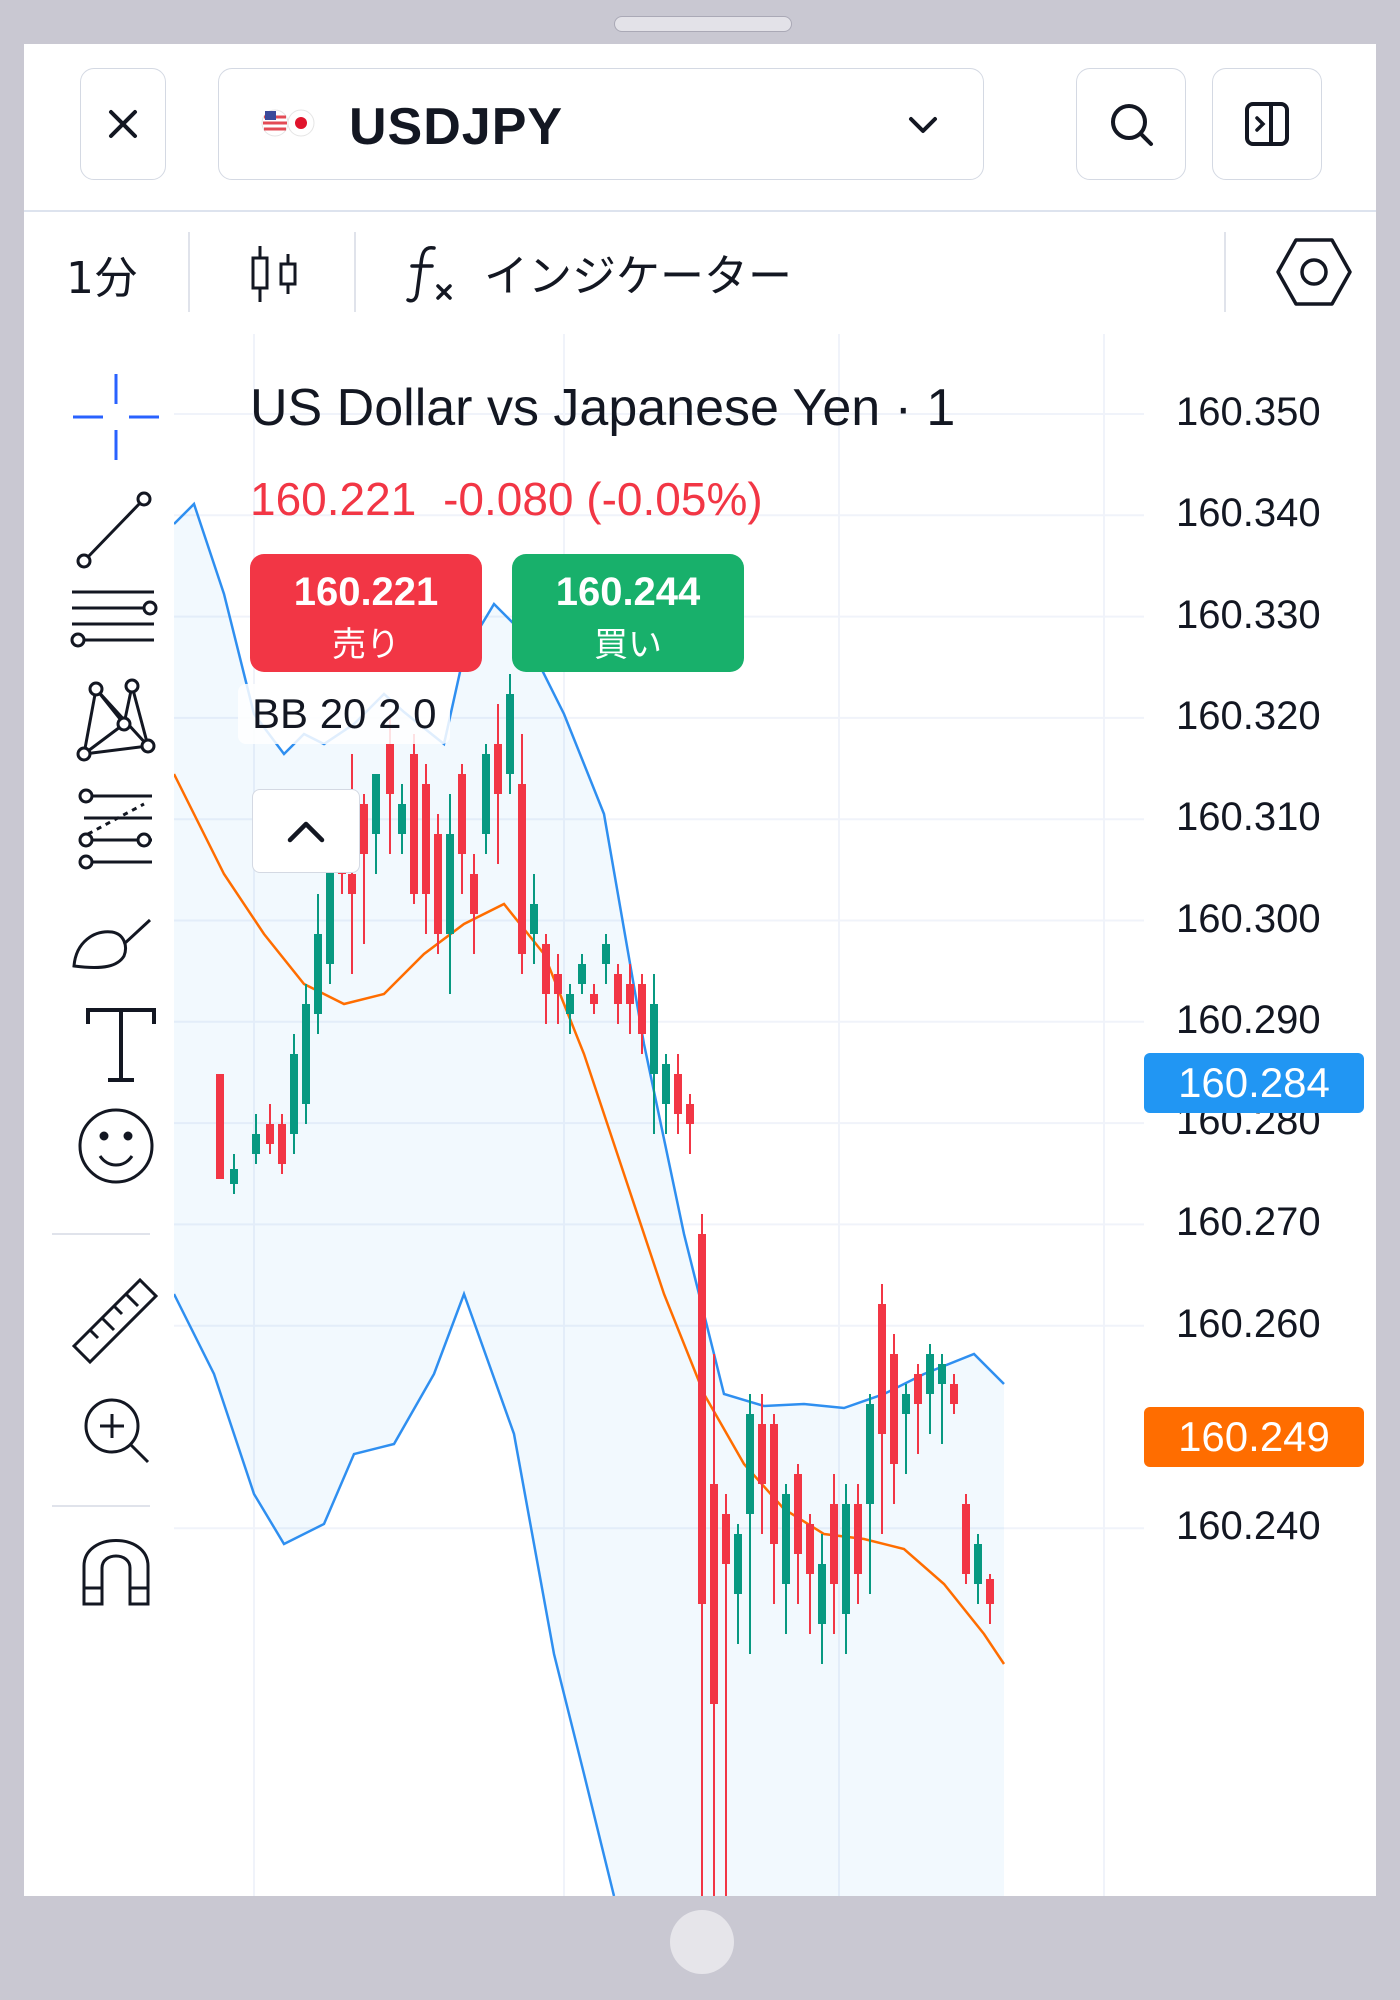 The image size is (1400, 2000). What do you see at coordinates (115, 829) in the screenshot?
I see `fib-retracement-icon` at bounding box center [115, 829].